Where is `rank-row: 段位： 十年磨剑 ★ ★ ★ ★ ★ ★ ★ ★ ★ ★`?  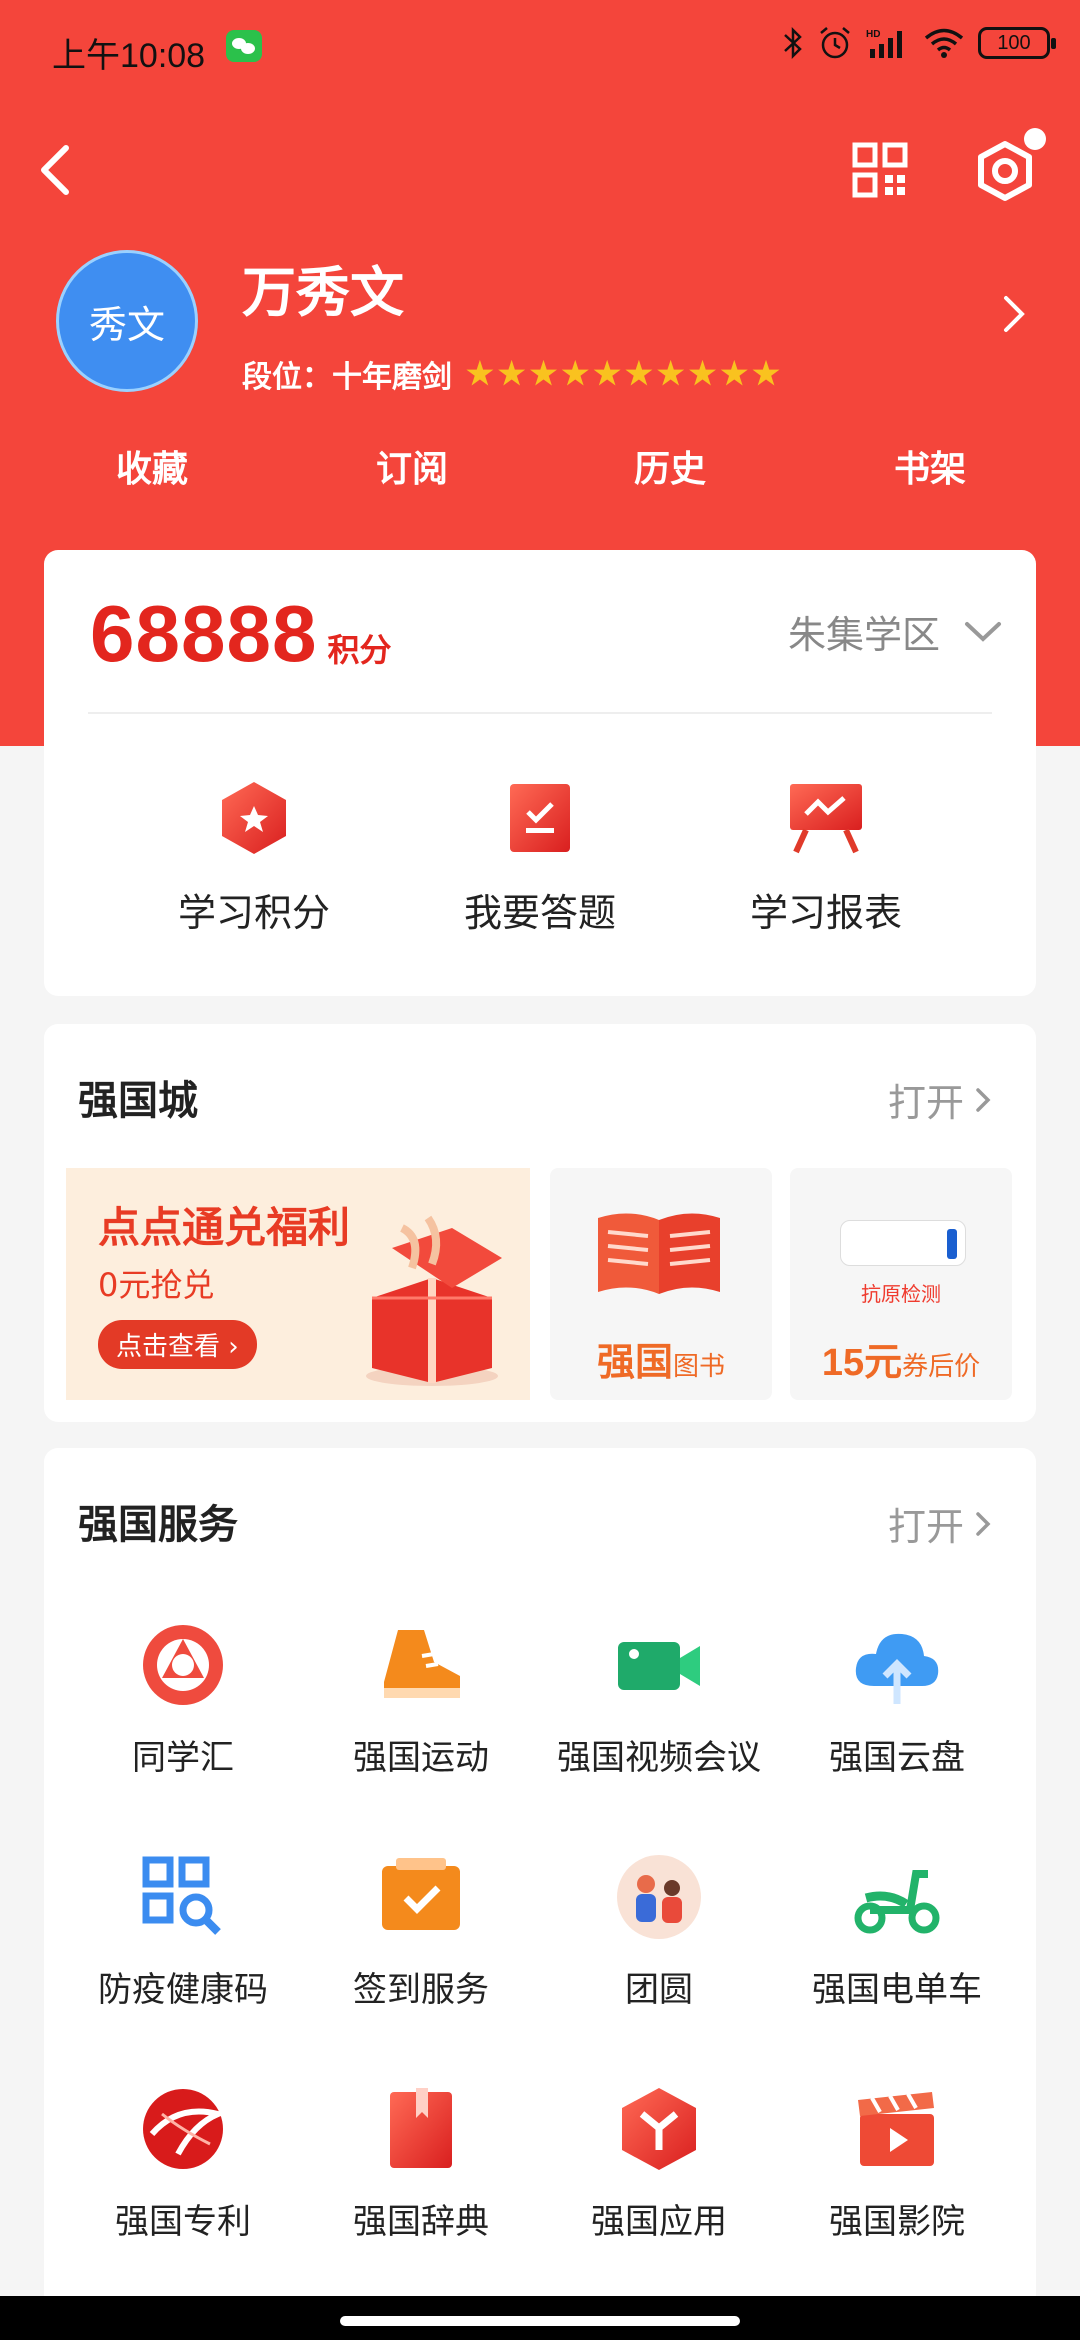
rank-row: 段位： 十年磨剑 ★ ★ ★ ★ ★ ★ ★ ★ ★ ★ is located at coordinates (511, 374).